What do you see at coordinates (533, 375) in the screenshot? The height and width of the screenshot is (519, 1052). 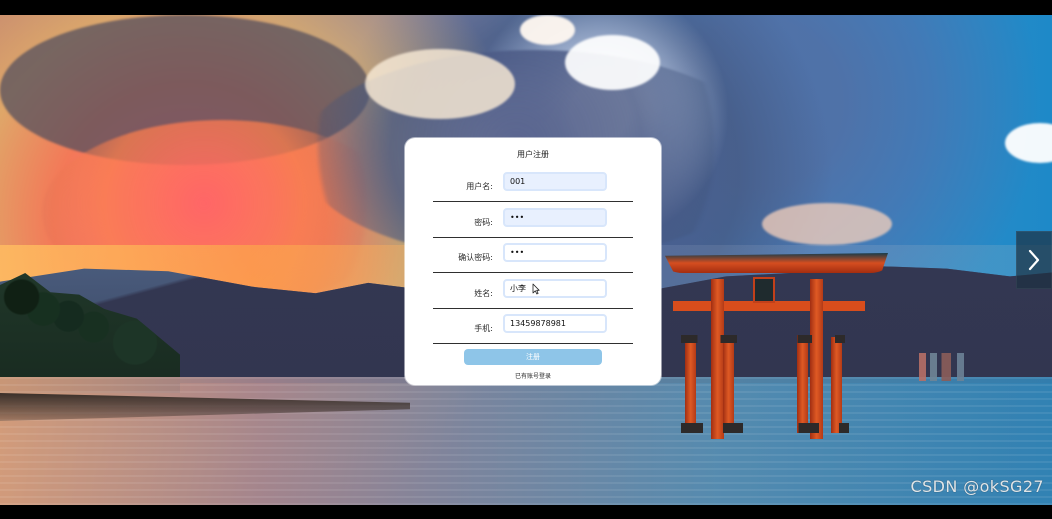 I see `login-link: 已有账号登录` at bounding box center [533, 375].